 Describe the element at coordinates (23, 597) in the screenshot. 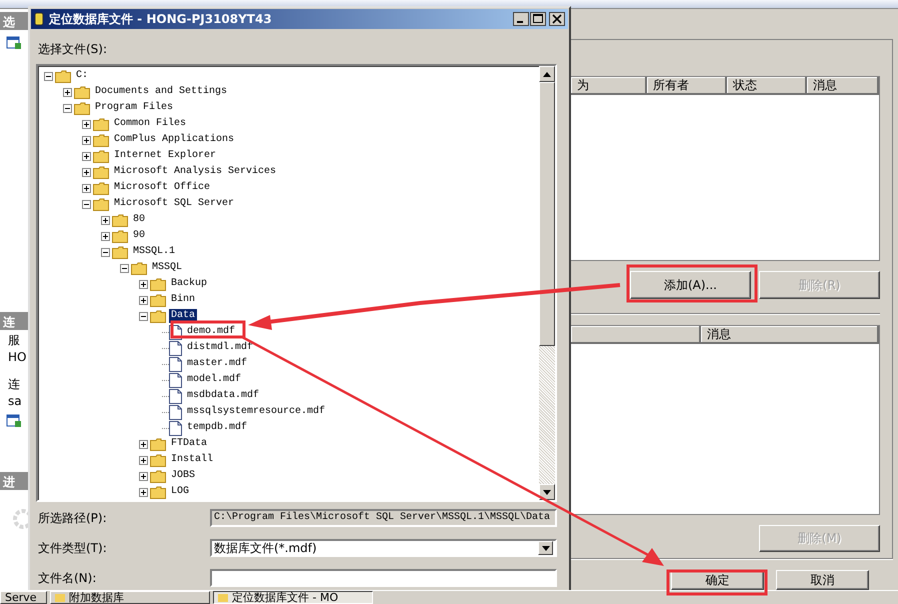

I see `taskbar-button: Serve` at that location.